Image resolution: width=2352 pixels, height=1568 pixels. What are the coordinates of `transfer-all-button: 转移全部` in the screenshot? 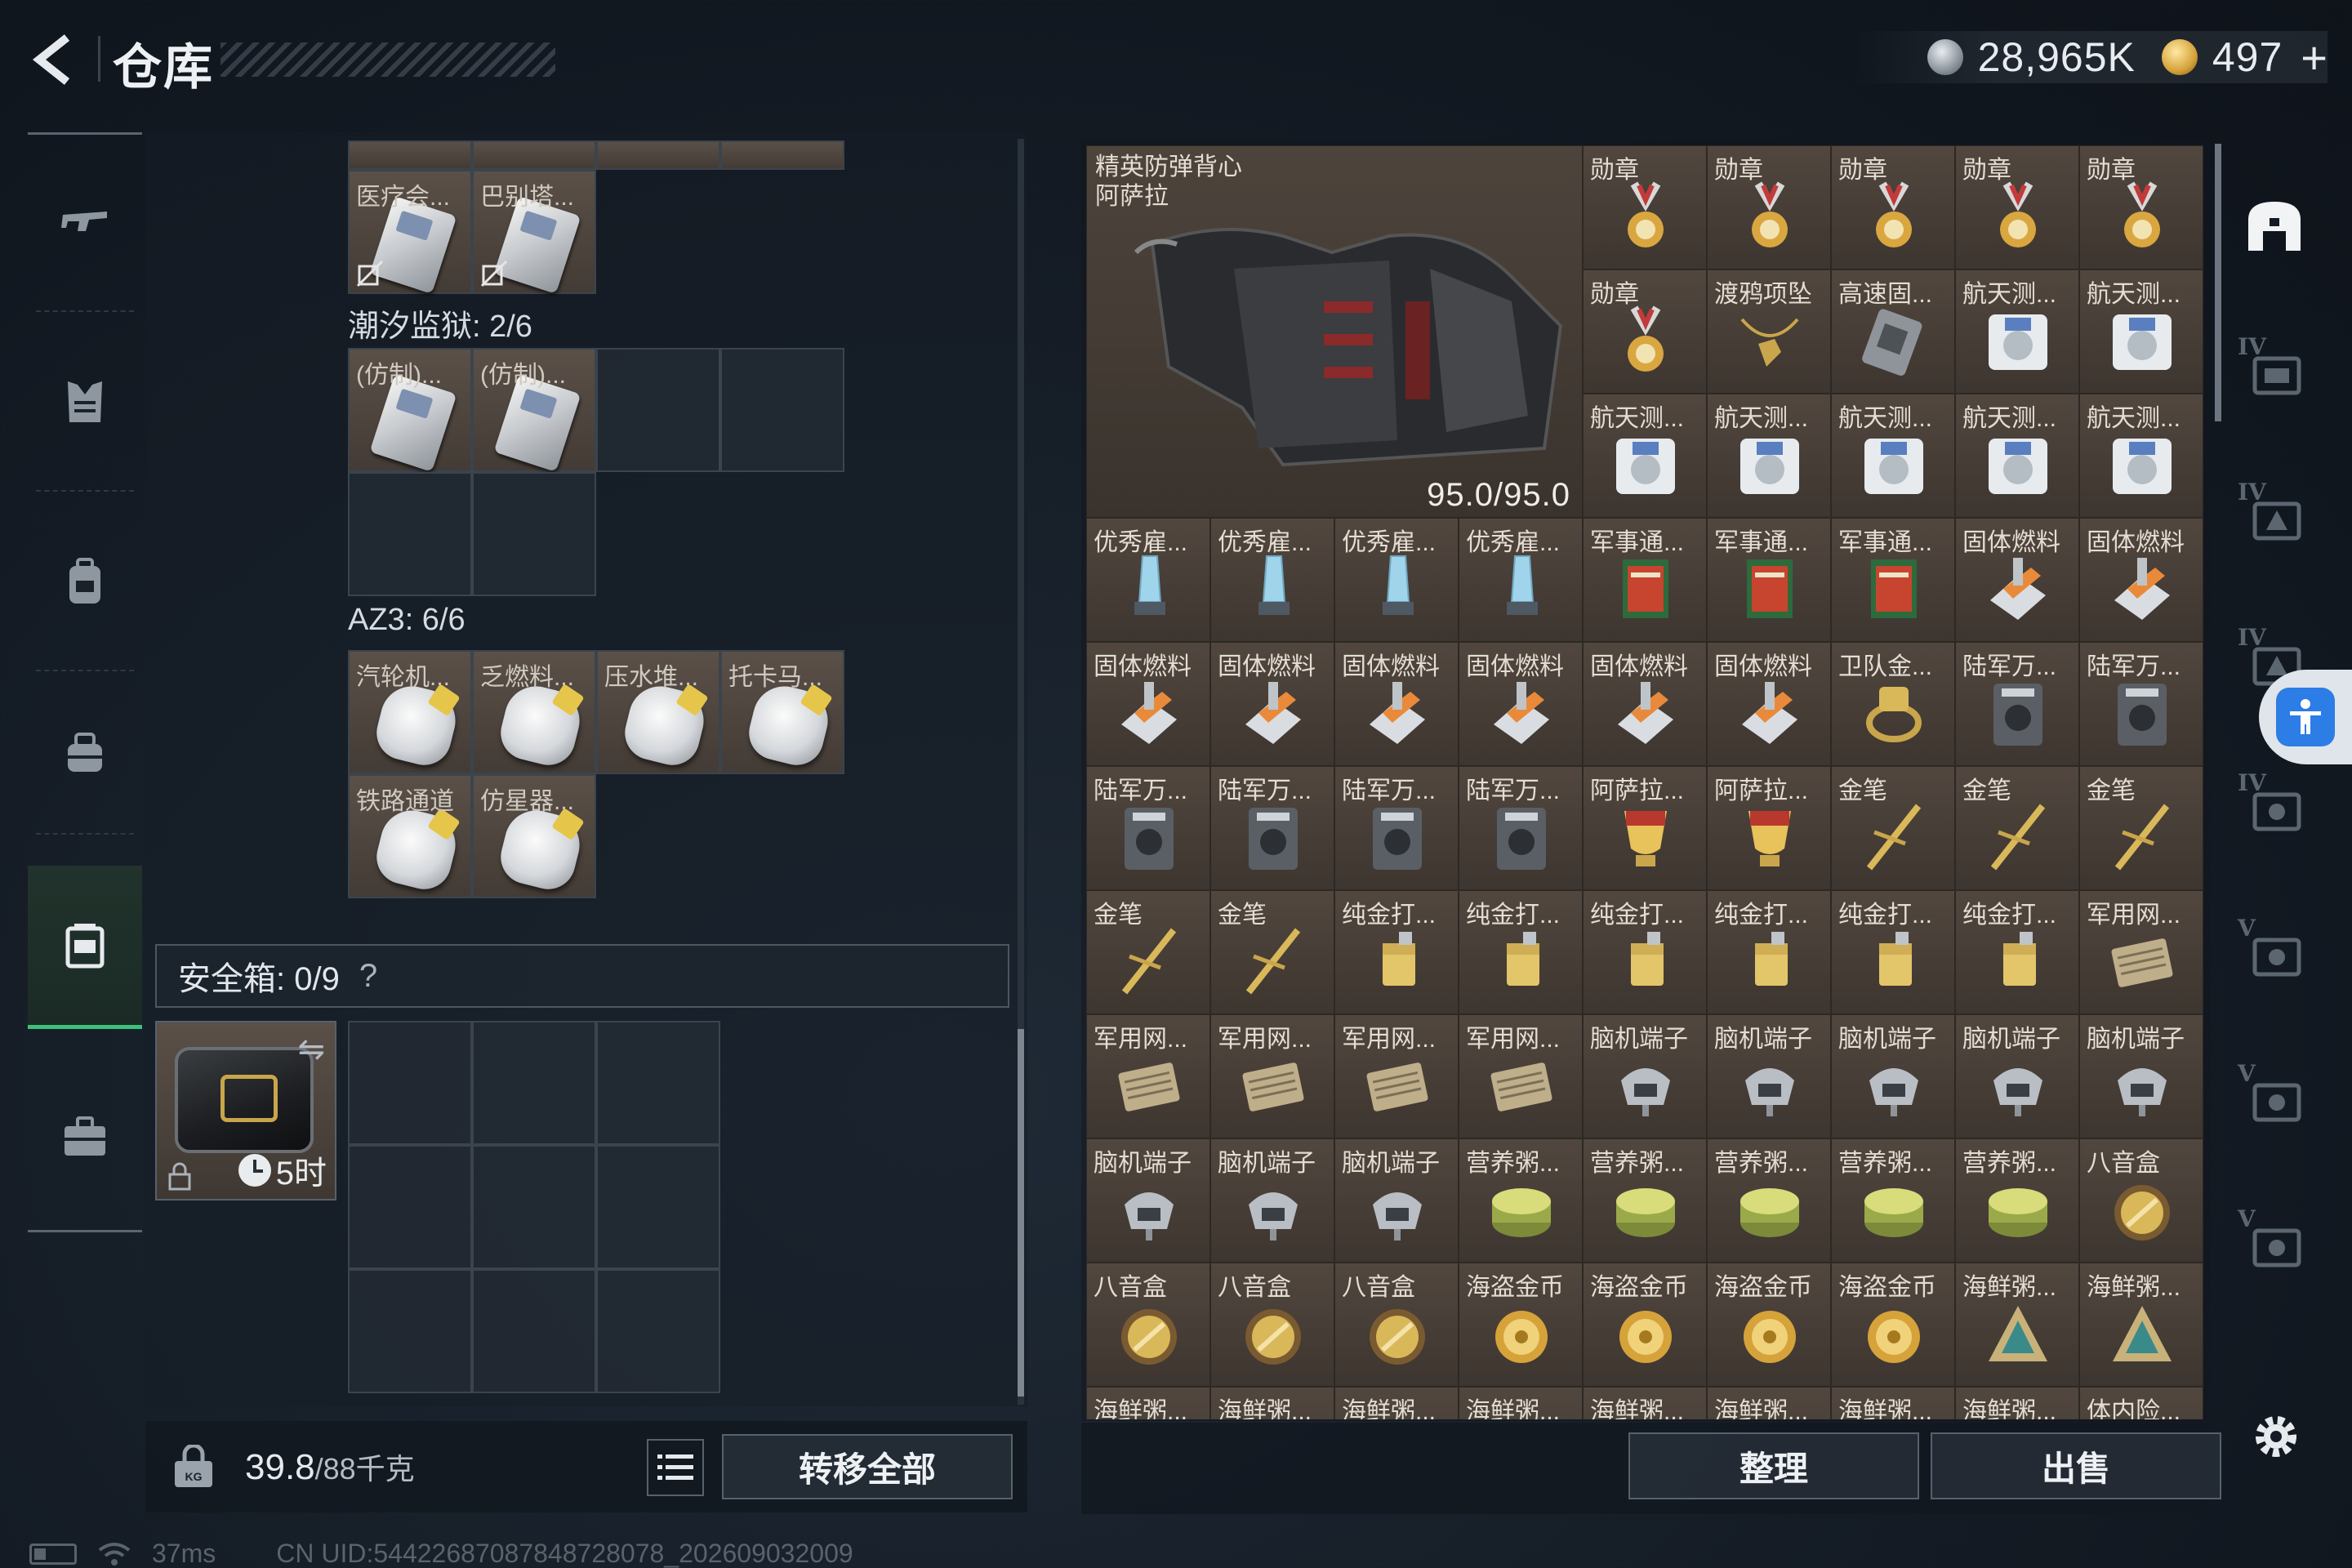 It's located at (867, 1466).